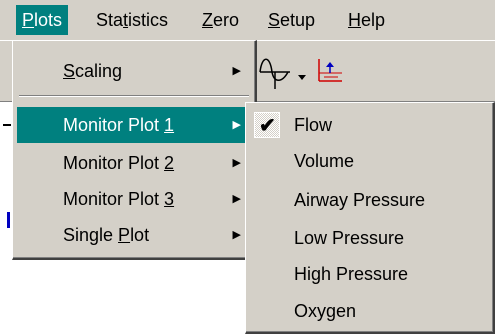 This screenshot has width=495, height=334. Describe the element at coordinates (274, 20) in the screenshot. I see `menu-setup-mnemonic: S` at that location.